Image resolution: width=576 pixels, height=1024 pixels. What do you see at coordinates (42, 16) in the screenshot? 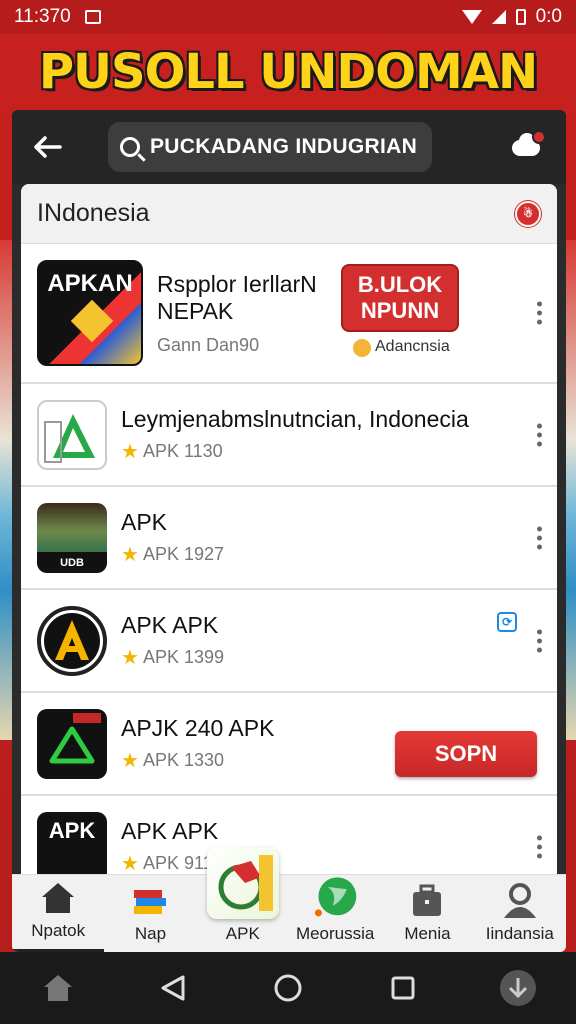
I see `status-time: 11:370` at bounding box center [42, 16].